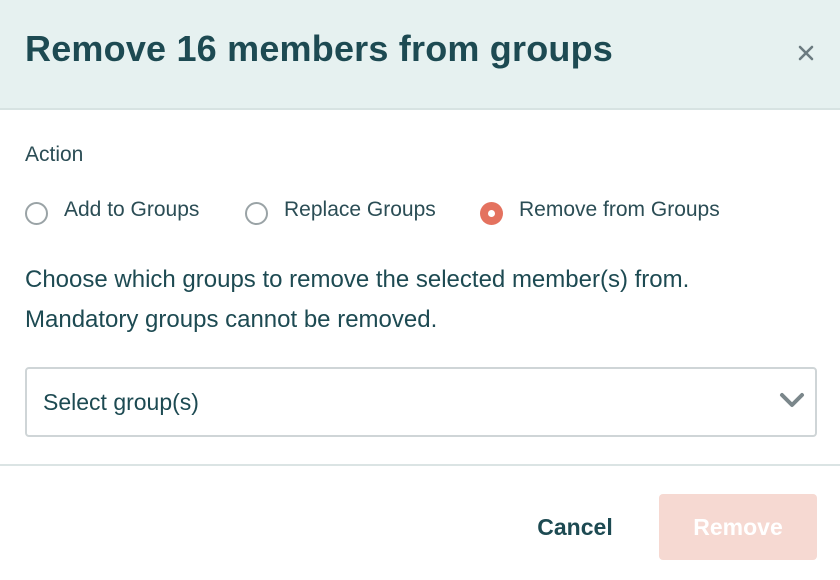 This screenshot has width=840, height=580. I want to click on close-button, so click(806, 53).